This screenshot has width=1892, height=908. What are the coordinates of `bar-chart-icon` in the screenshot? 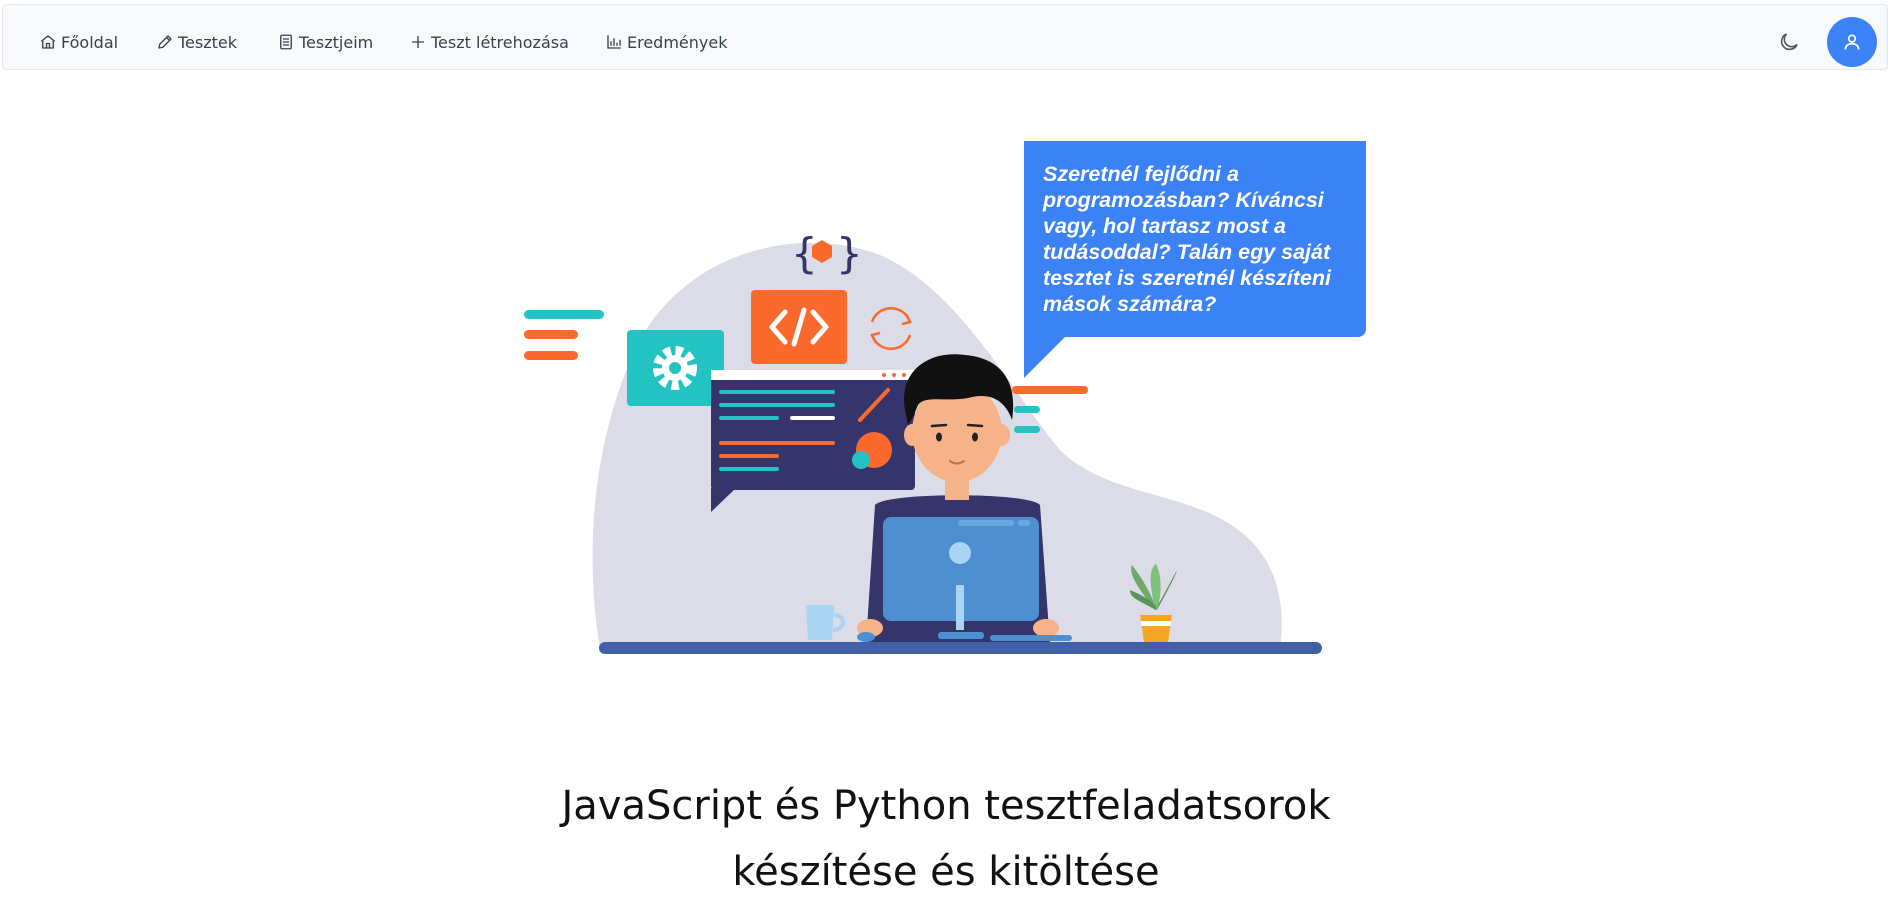 It's located at (614, 42).